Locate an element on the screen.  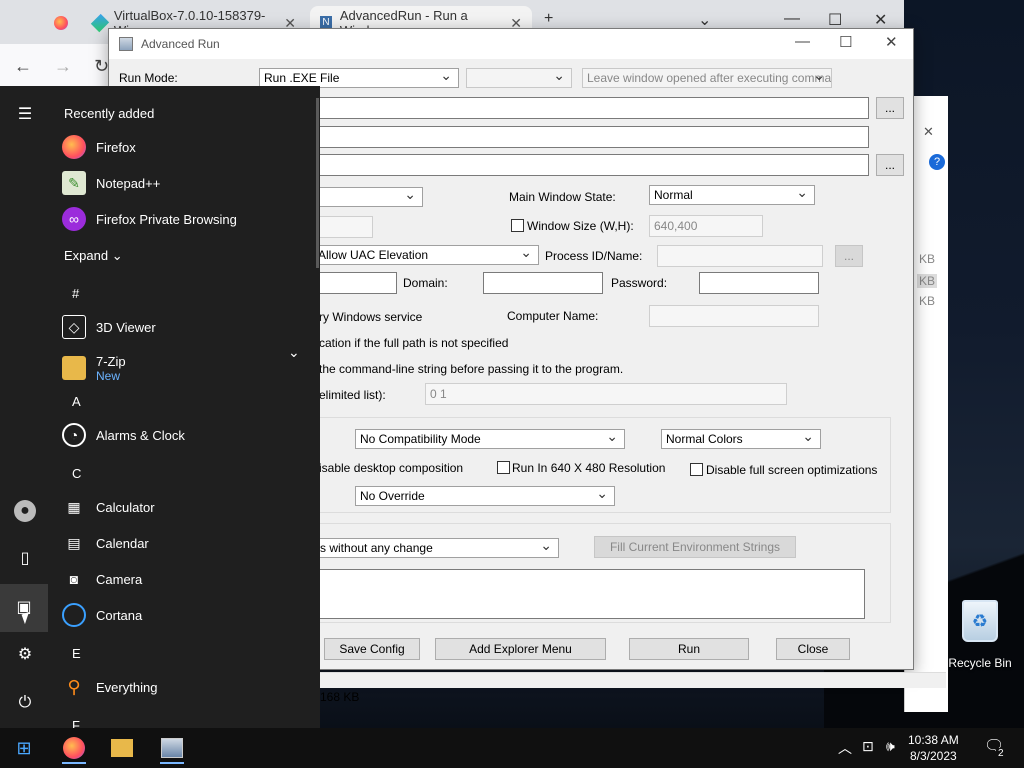
hamburger-icon: ☰ is located at coordinates (25, 115).